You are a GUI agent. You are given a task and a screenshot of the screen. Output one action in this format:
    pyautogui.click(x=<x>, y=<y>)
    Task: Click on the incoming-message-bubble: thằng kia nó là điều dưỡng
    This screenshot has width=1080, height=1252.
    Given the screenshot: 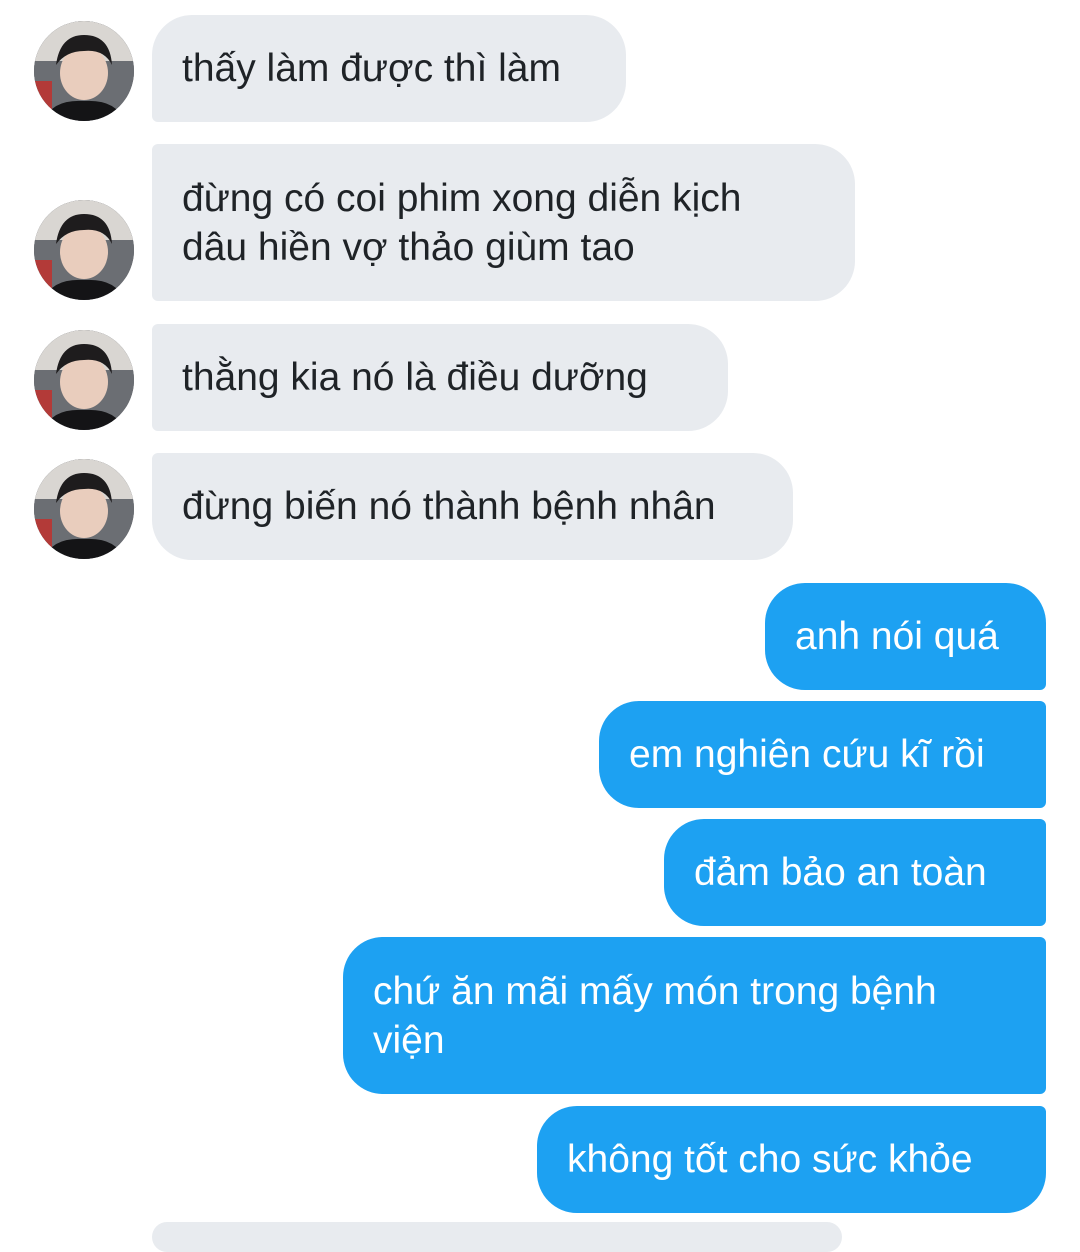 What is the action you would take?
    pyautogui.click(x=440, y=377)
    